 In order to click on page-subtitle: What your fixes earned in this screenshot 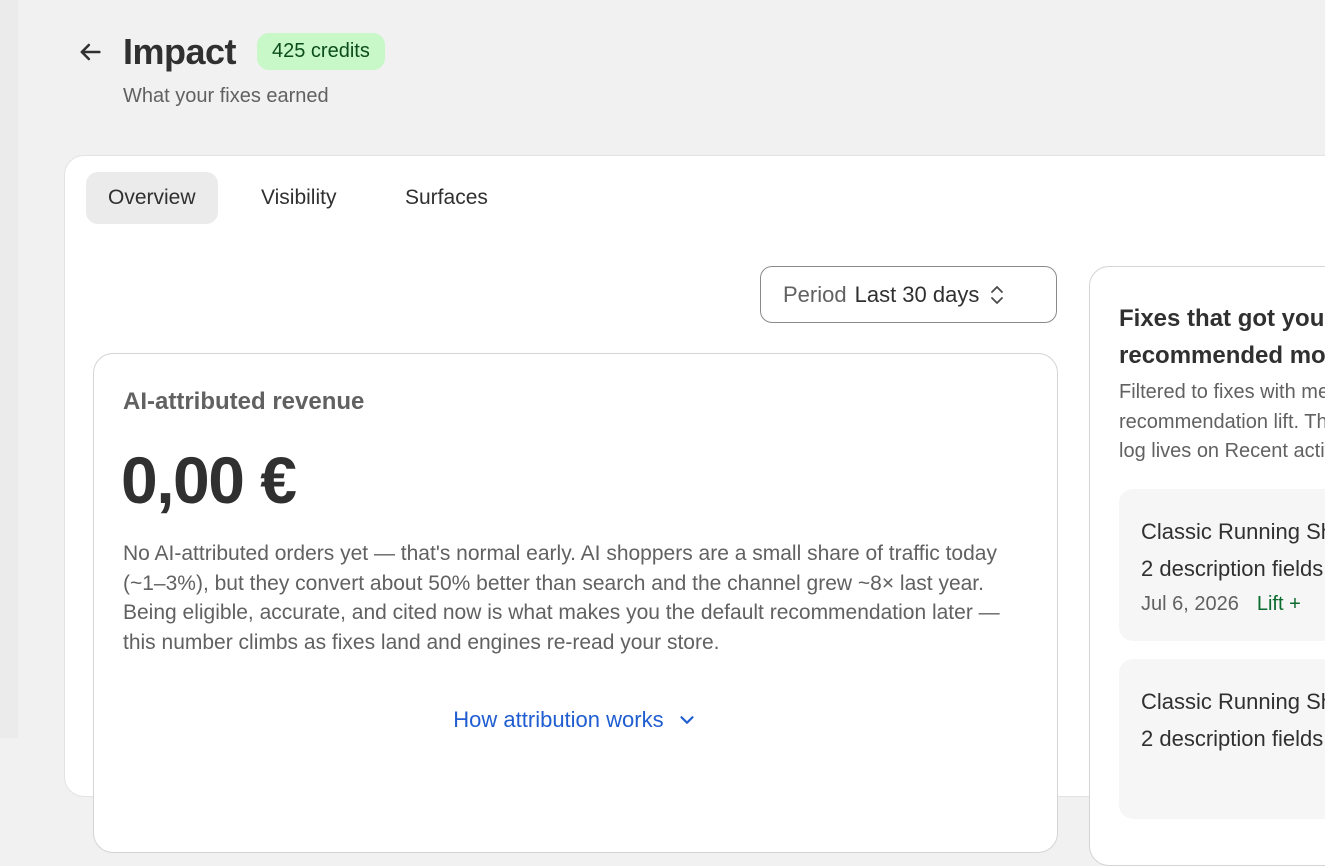, I will do `click(226, 96)`.